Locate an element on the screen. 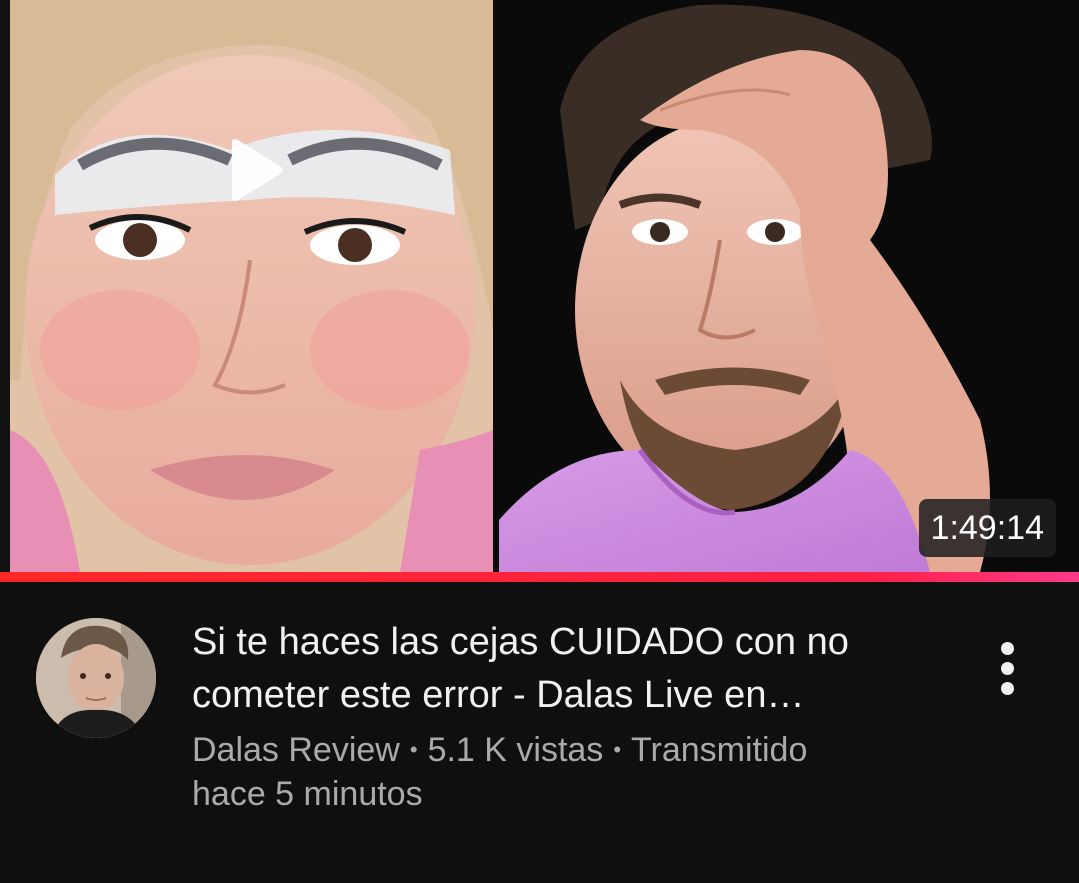  channel-name: Dalas Review is located at coordinates (296, 750).